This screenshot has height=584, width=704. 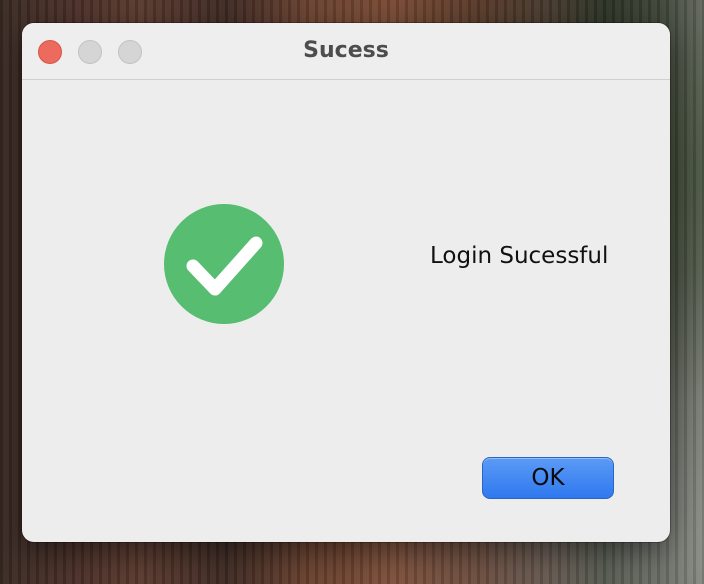 I want to click on title-bar: Sucess, so click(x=346, y=51).